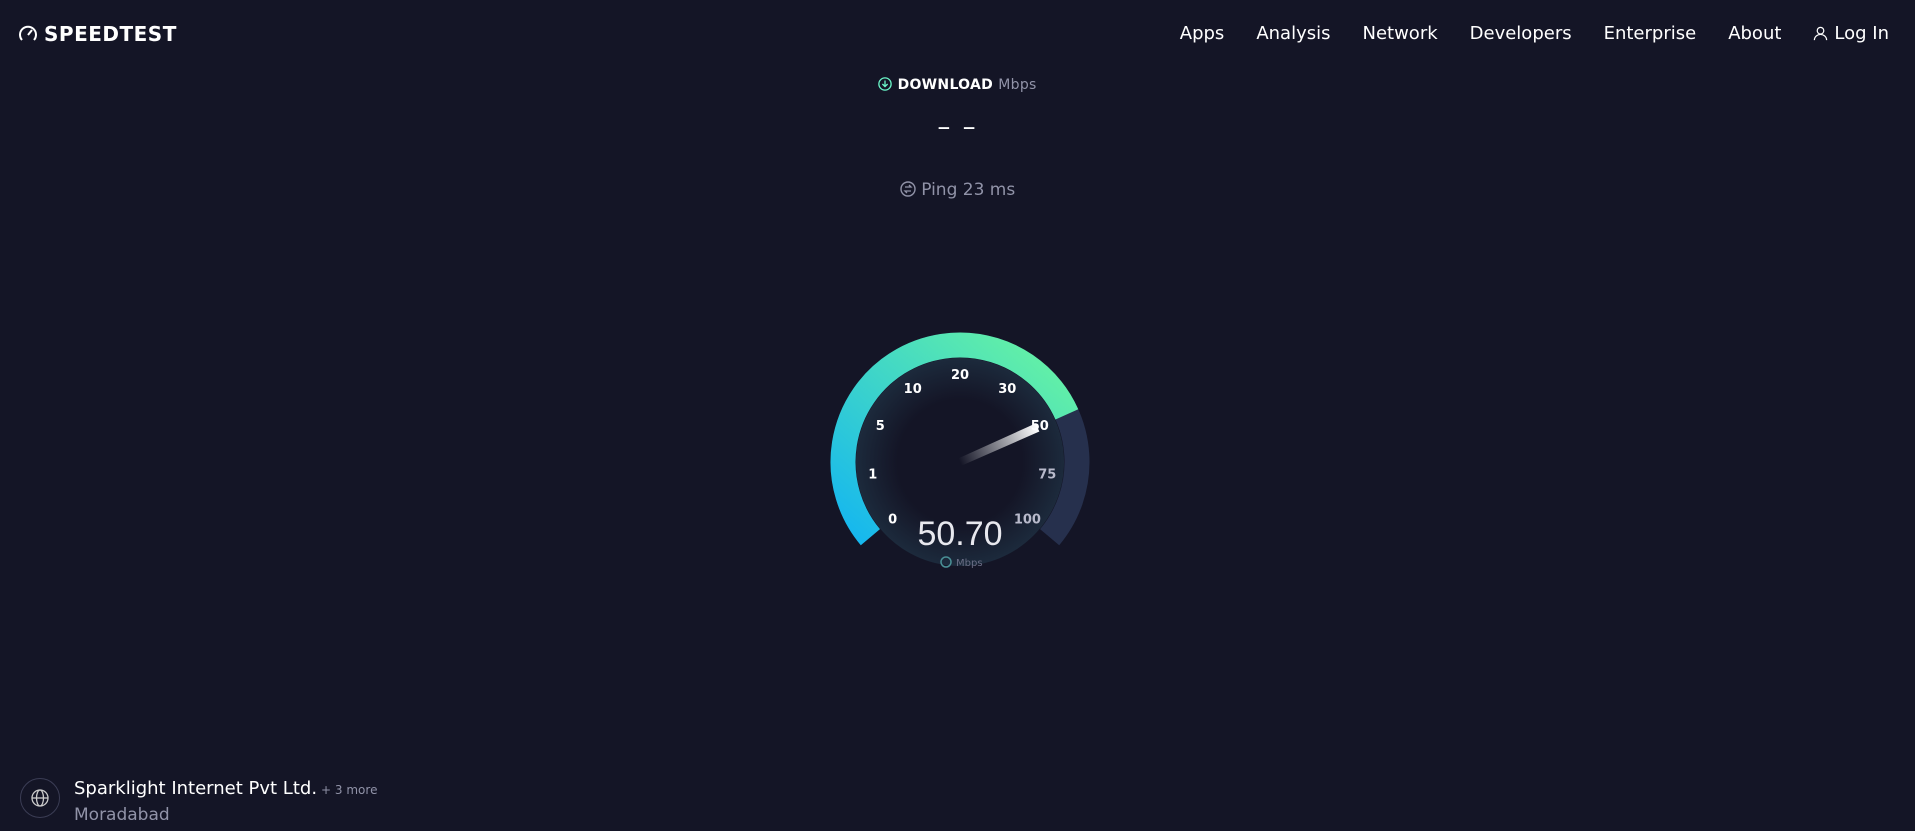  What do you see at coordinates (1007, 389) in the screenshot?
I see `gauge-tick-30: 30` at bounding box center [1007, 389].